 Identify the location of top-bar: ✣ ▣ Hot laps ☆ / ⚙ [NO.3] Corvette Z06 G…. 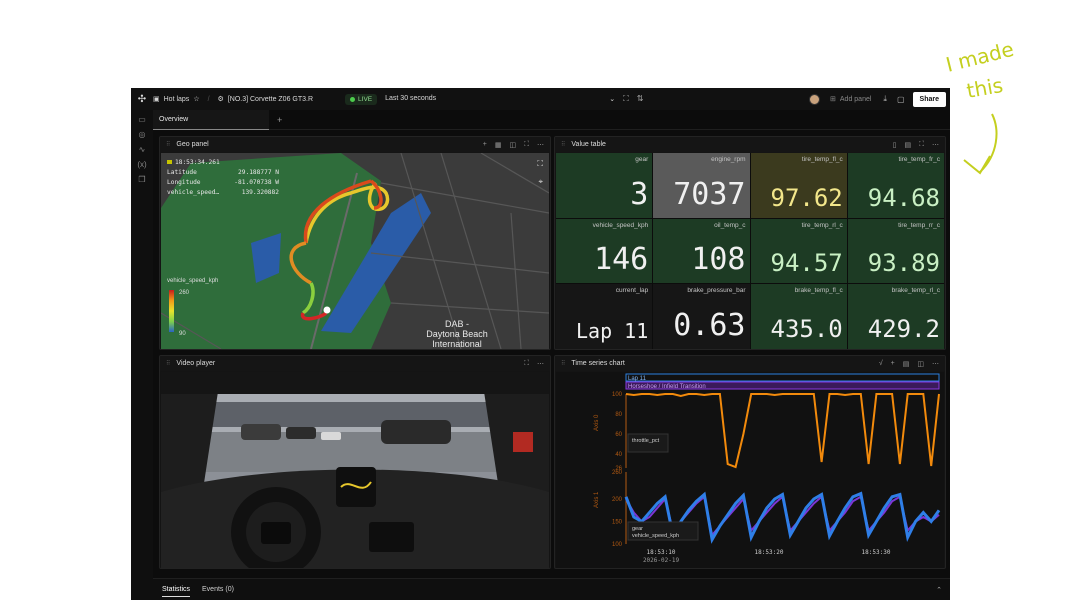
(540, 99).